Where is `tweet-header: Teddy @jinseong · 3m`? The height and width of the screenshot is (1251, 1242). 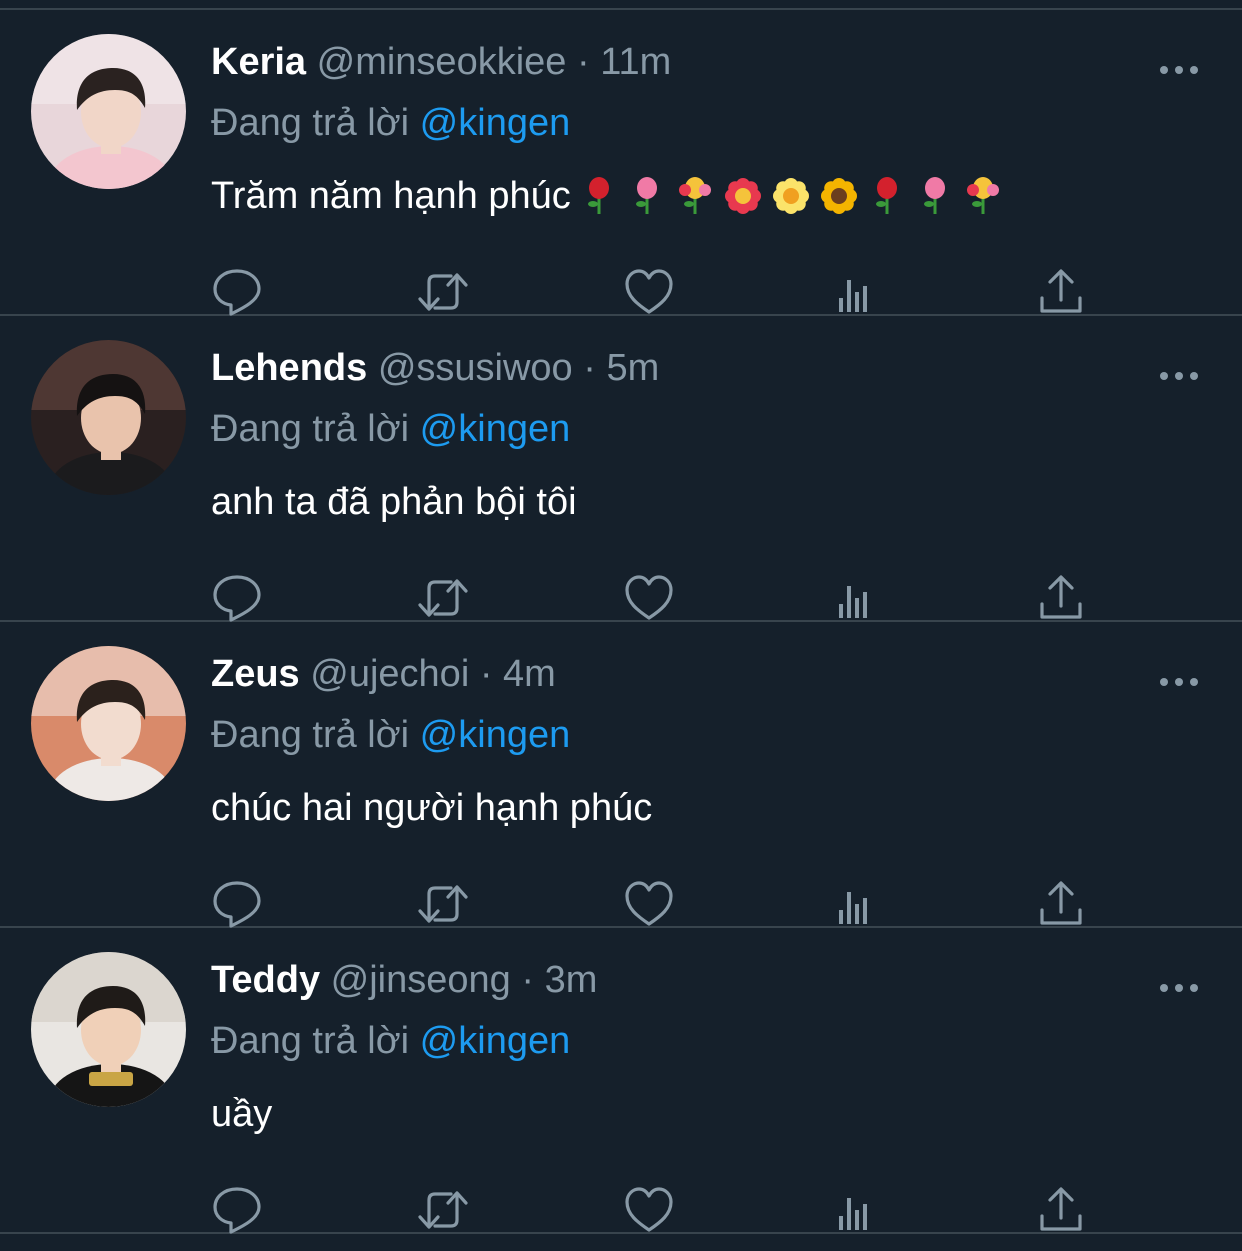 tweet-header: Teddy @jinseong · 3m is located at coordinates (404, 980).